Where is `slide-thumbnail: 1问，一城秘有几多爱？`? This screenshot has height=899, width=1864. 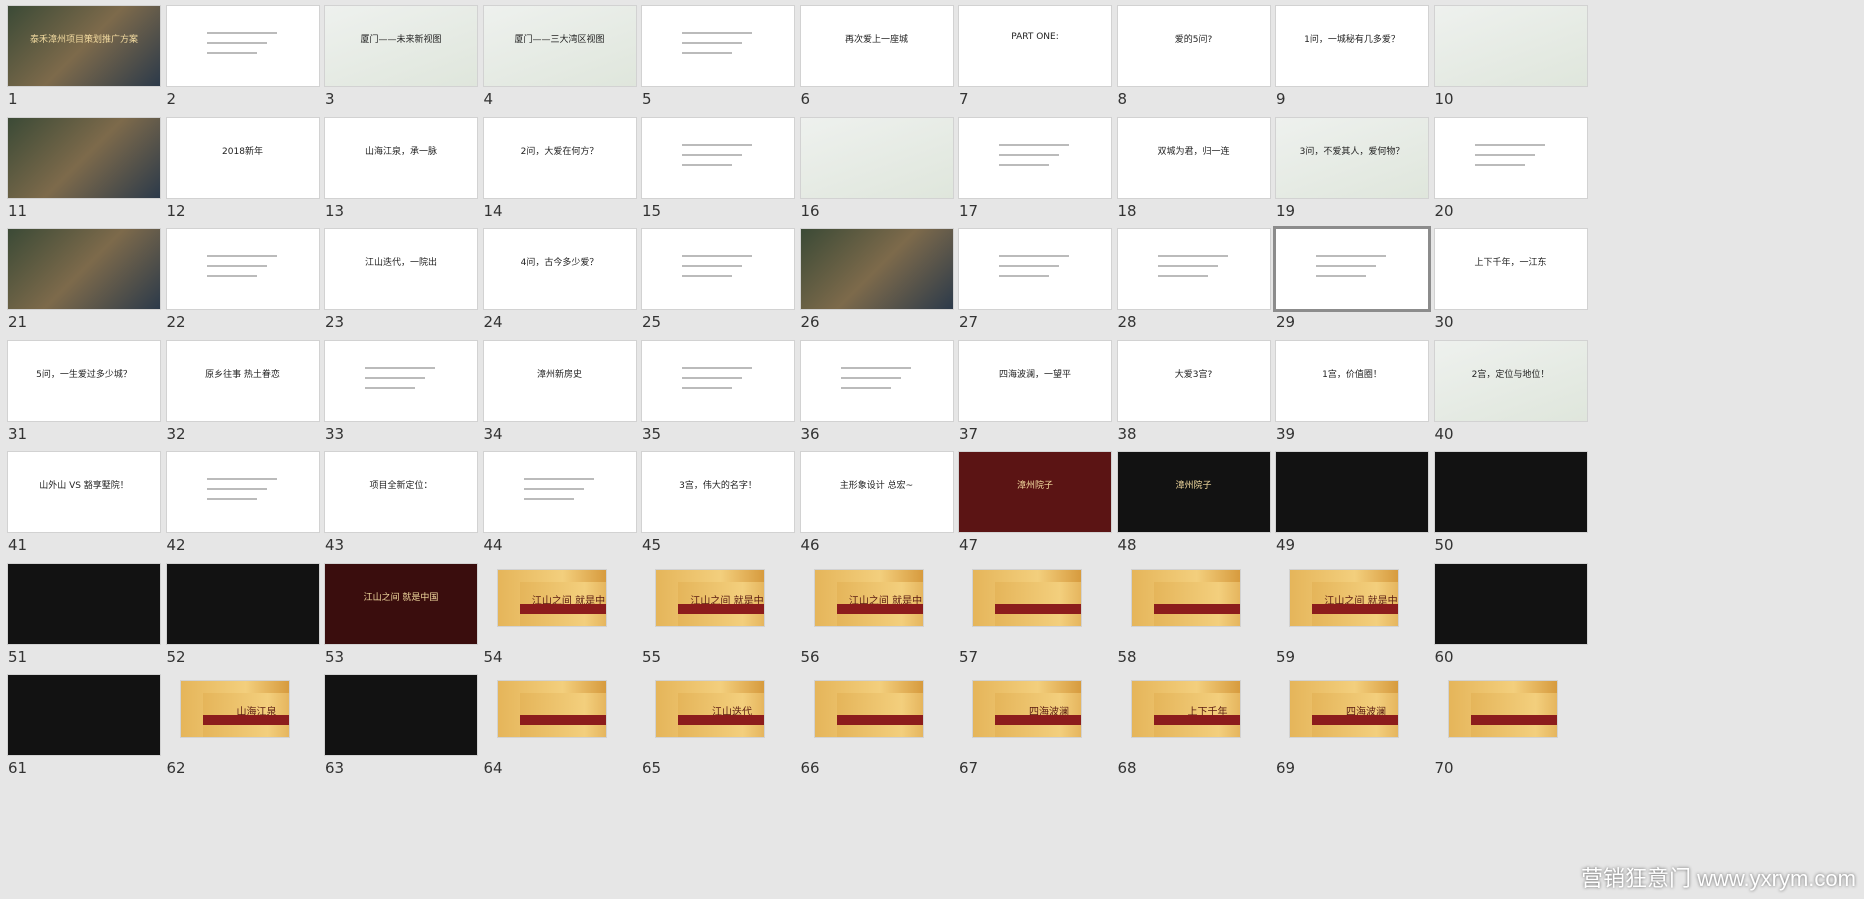
slide-thumbnail: 1问，一城秘有几多爱？ is located at coordinates (1352, 46).